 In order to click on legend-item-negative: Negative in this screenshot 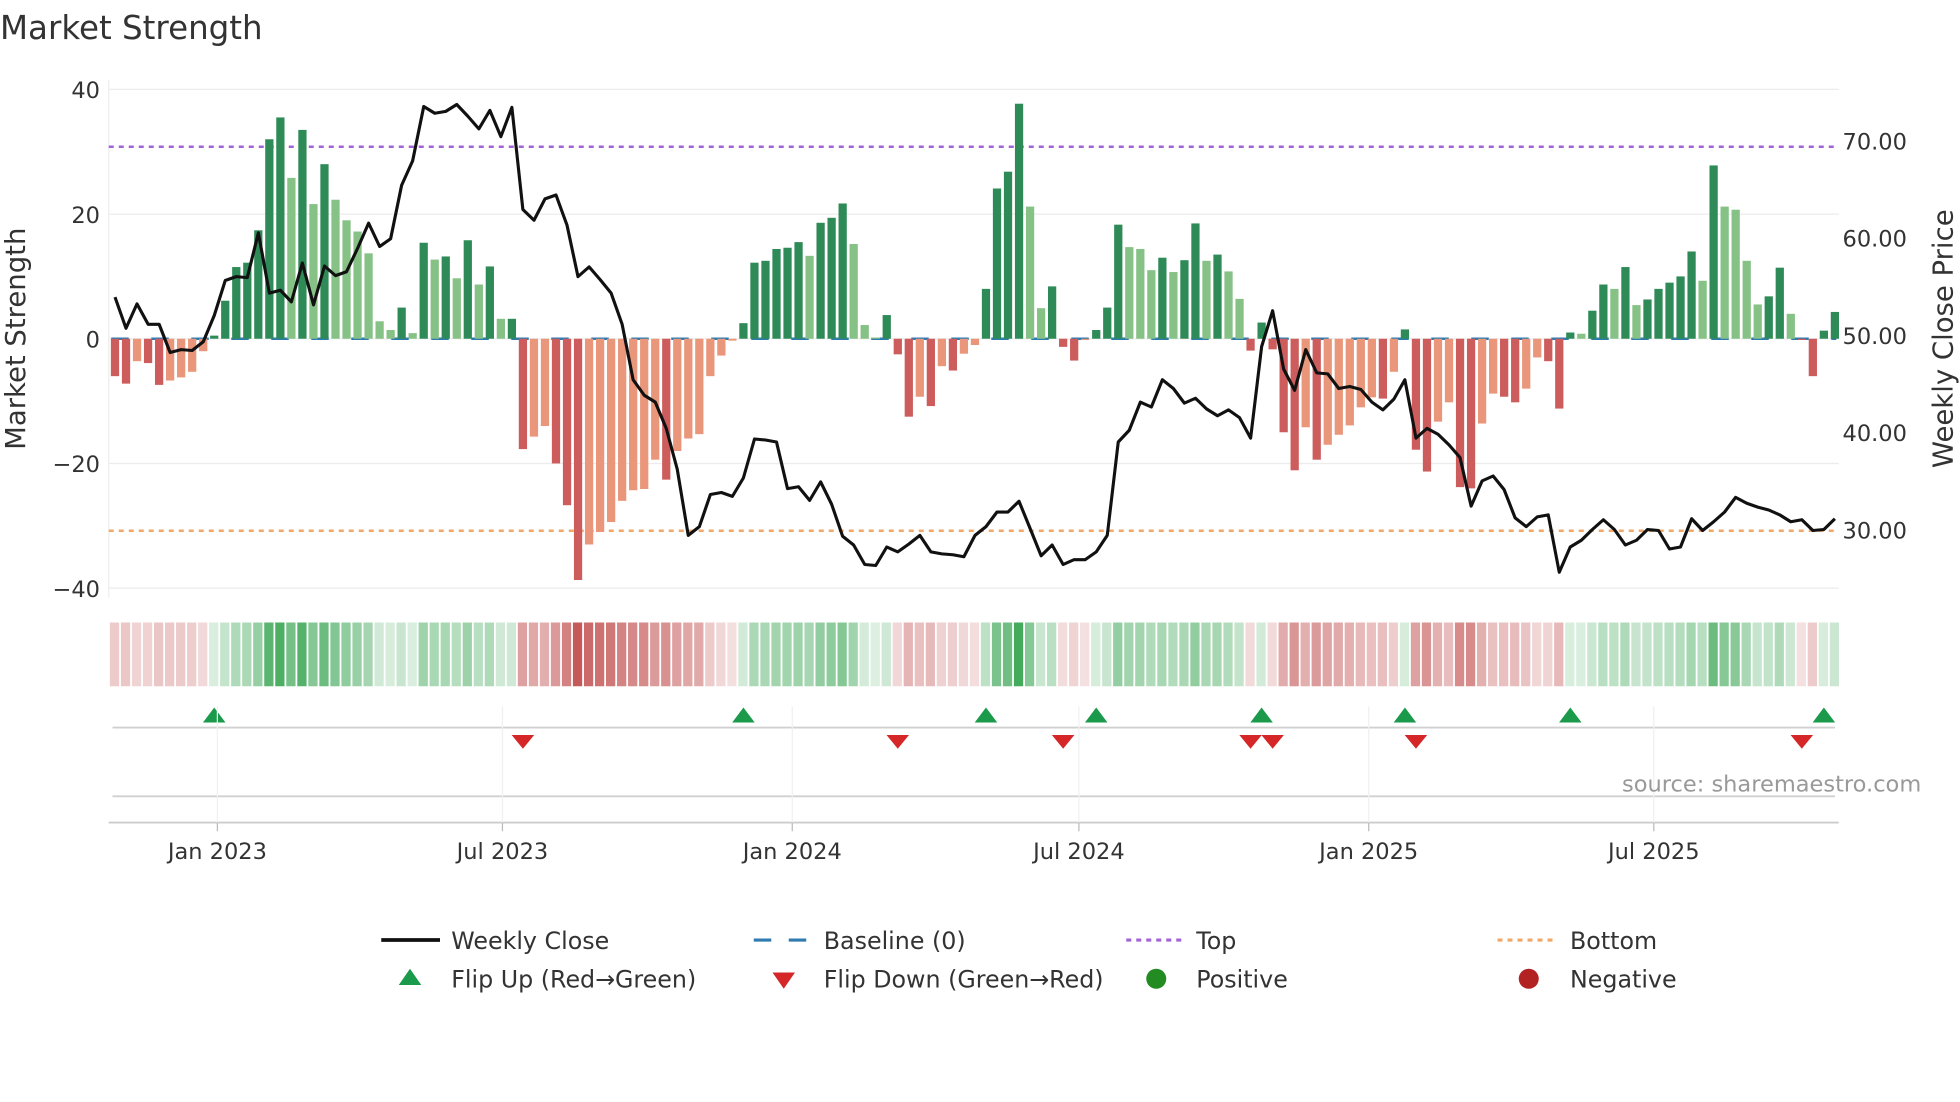, I will do `click(1597, 980)`.